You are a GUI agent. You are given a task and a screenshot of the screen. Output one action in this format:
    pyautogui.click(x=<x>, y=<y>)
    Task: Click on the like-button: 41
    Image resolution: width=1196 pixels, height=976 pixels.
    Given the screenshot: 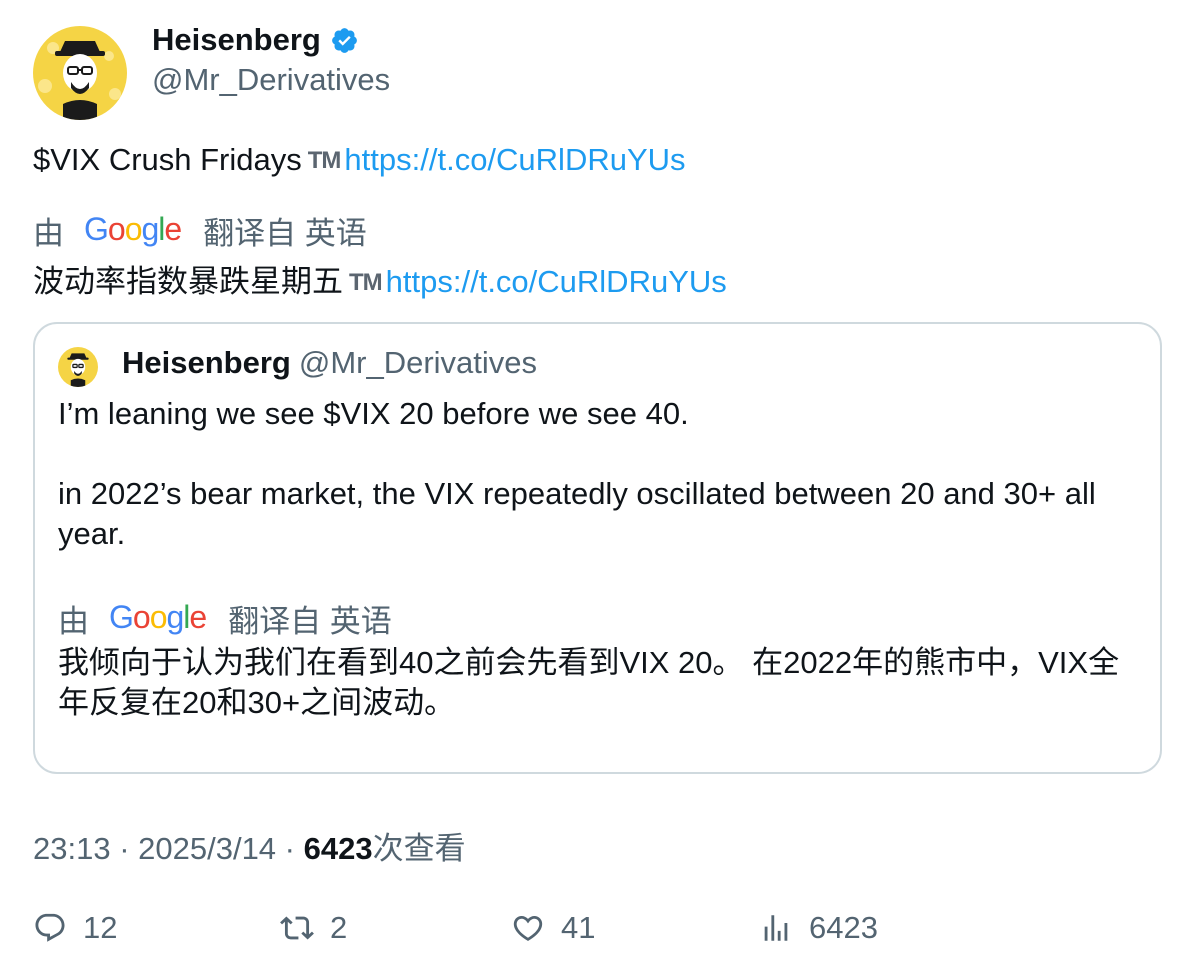 What is the action you would take?
    pyautogui.click(x=553, y=928)
    